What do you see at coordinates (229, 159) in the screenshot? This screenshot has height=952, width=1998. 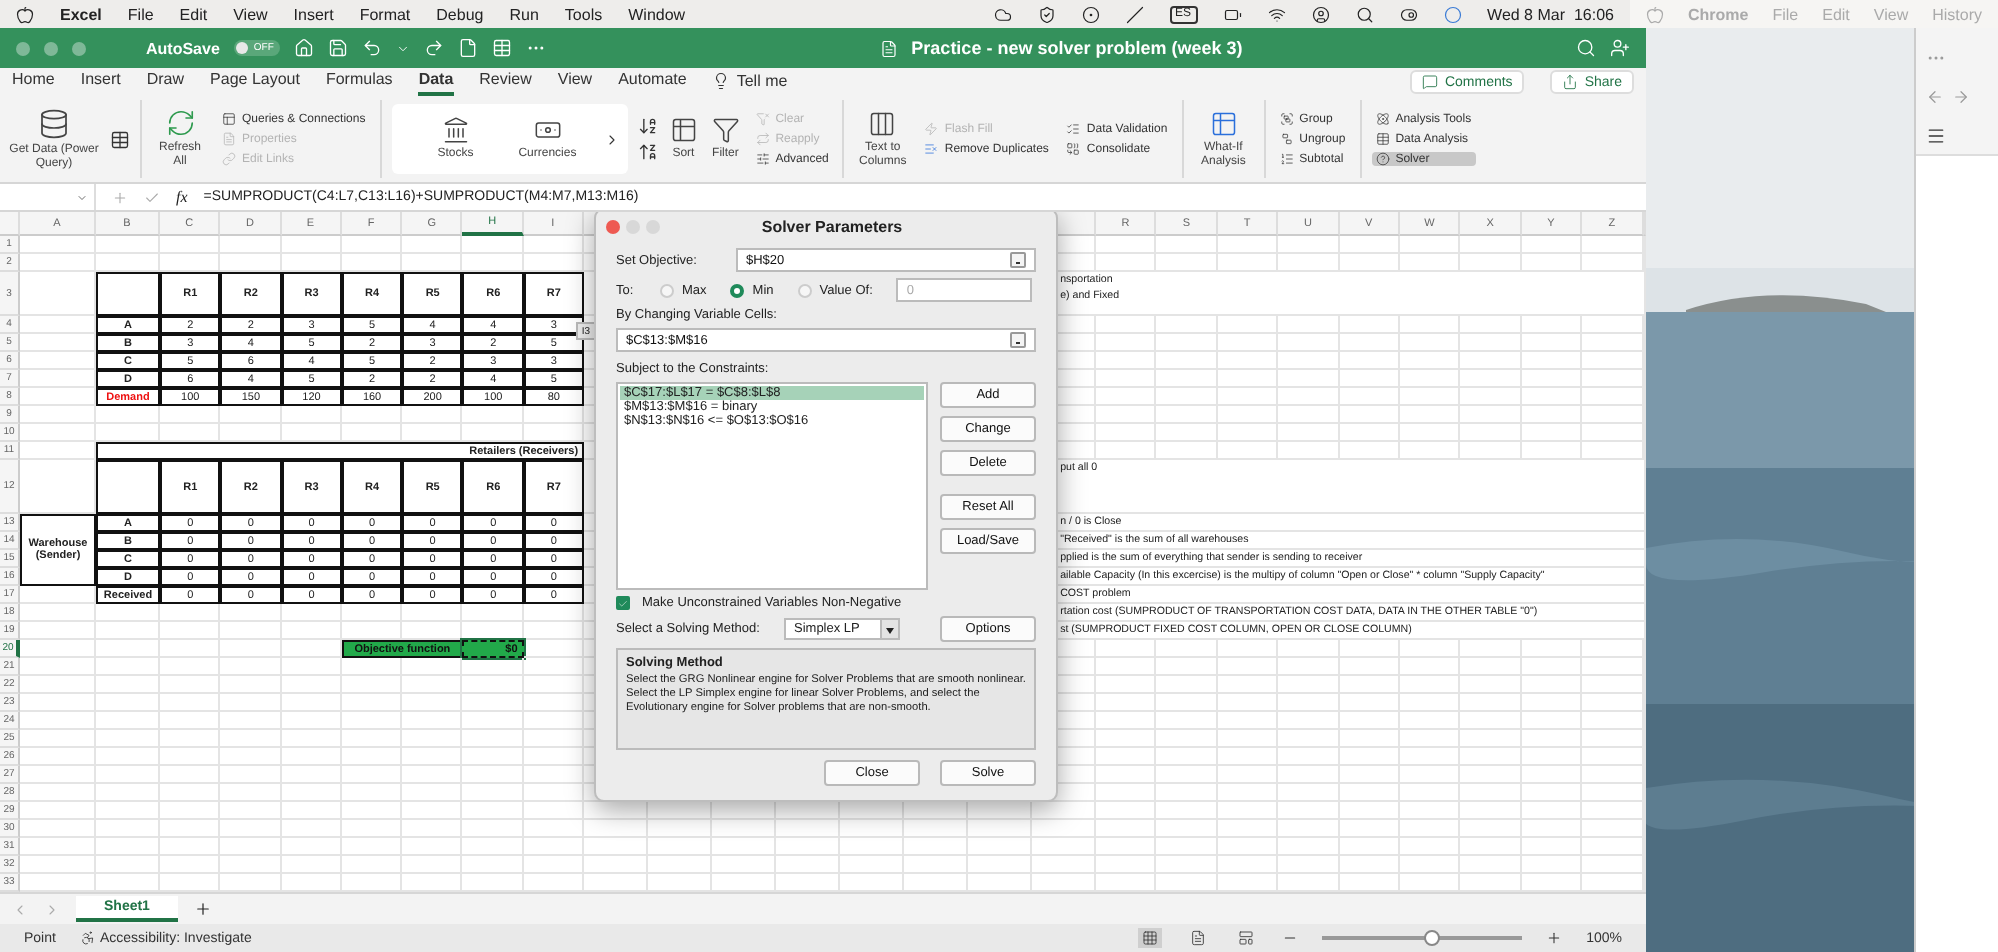 I see `link-icon` at bounding box center [229, 159].